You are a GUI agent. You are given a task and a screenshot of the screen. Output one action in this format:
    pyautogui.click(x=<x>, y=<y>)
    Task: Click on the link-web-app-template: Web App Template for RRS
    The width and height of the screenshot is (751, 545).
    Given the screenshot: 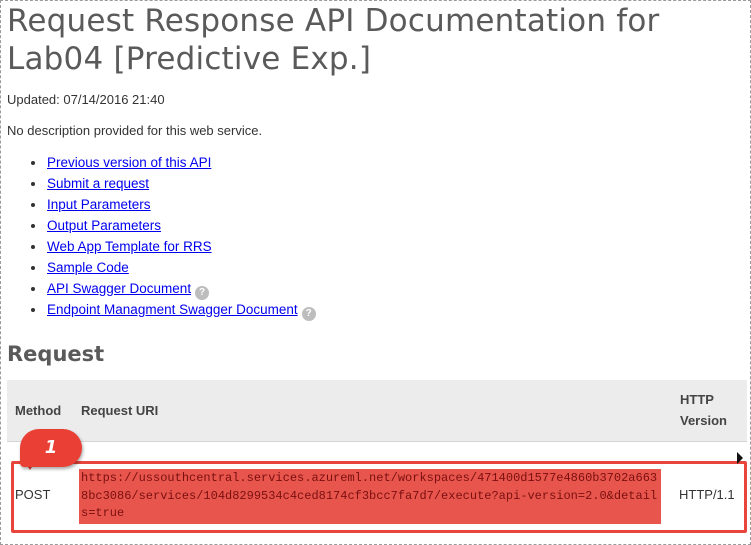 What is the action you would take?
    pyautogui.click(x=129, y=246)
    